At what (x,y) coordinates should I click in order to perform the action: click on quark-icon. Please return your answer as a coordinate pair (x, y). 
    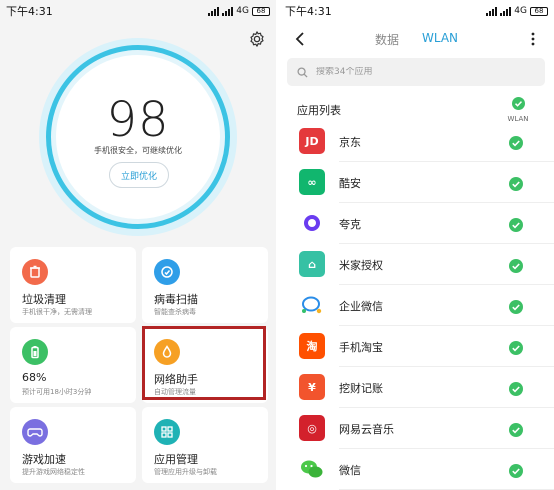
    Looking at the image, I should click on (312, 223).